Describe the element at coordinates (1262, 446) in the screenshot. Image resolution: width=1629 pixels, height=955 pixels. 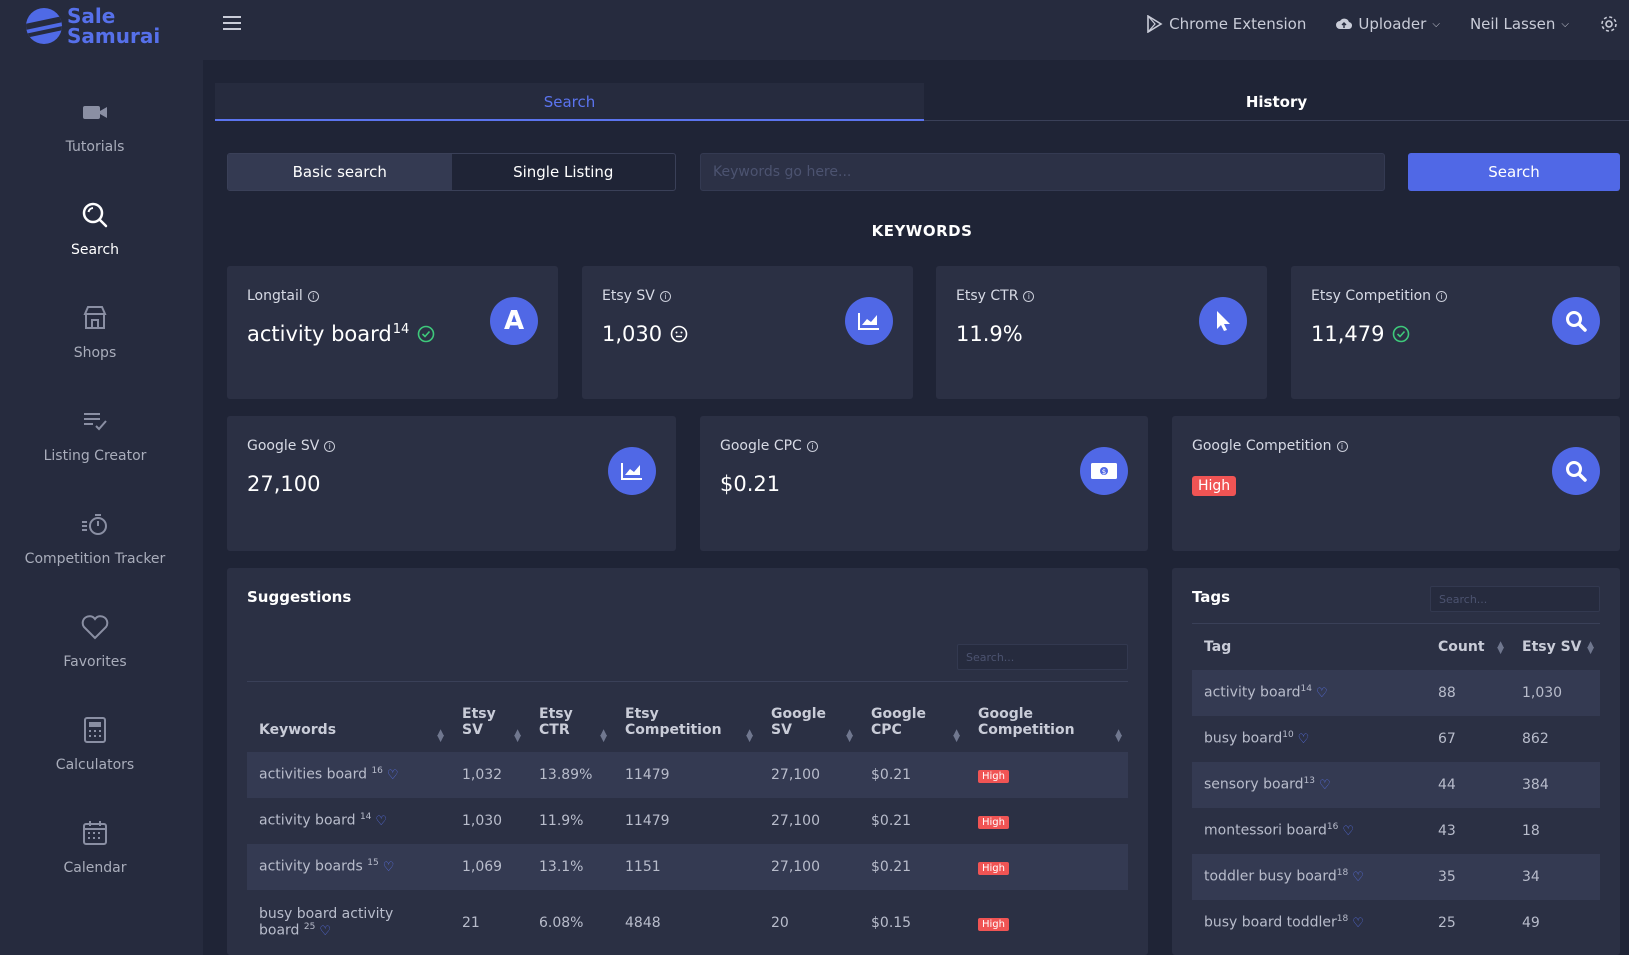
I see `card-label-google-competition: Google Competition` at that location.